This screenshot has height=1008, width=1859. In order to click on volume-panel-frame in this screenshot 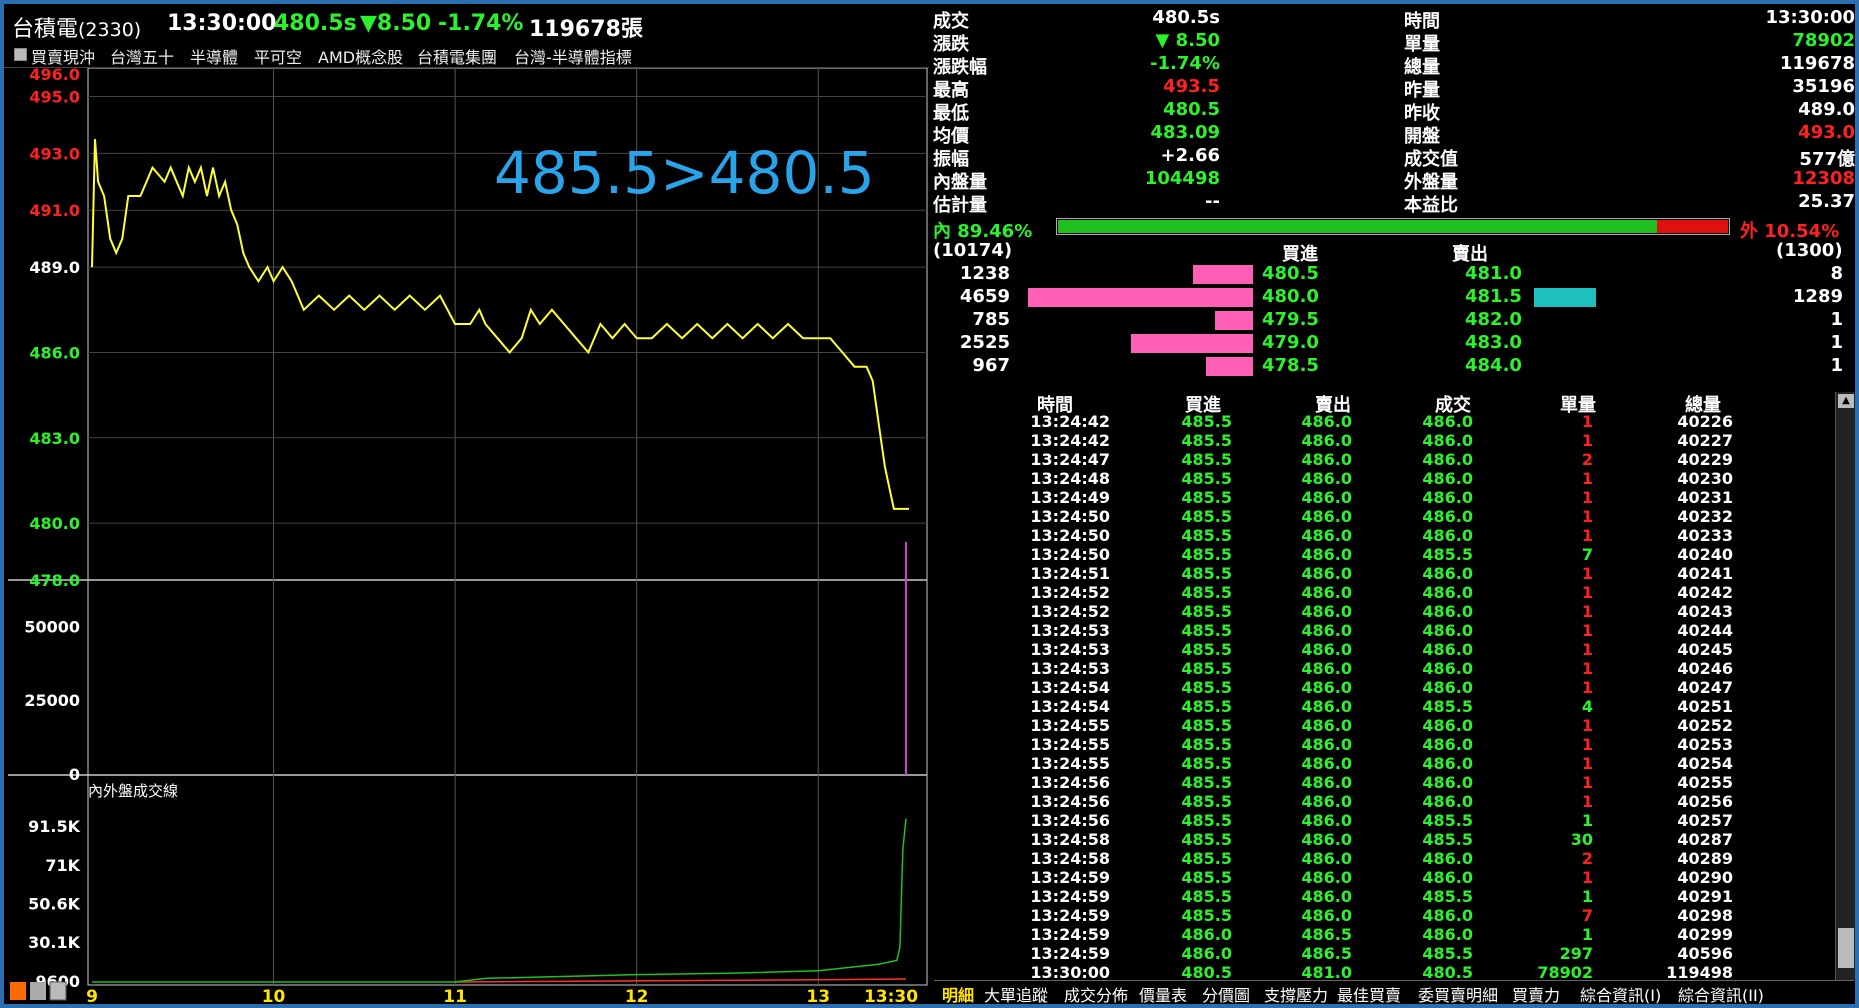, I will do `click(507, 677)`.